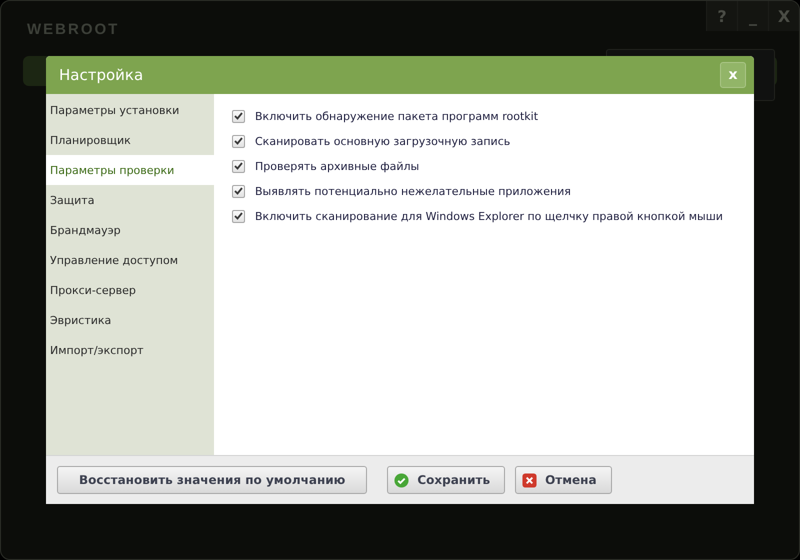 The width and height of the screenshot is (800, 560). I want to click on sidebar-item: Параметры проверки, so click(130, 170).